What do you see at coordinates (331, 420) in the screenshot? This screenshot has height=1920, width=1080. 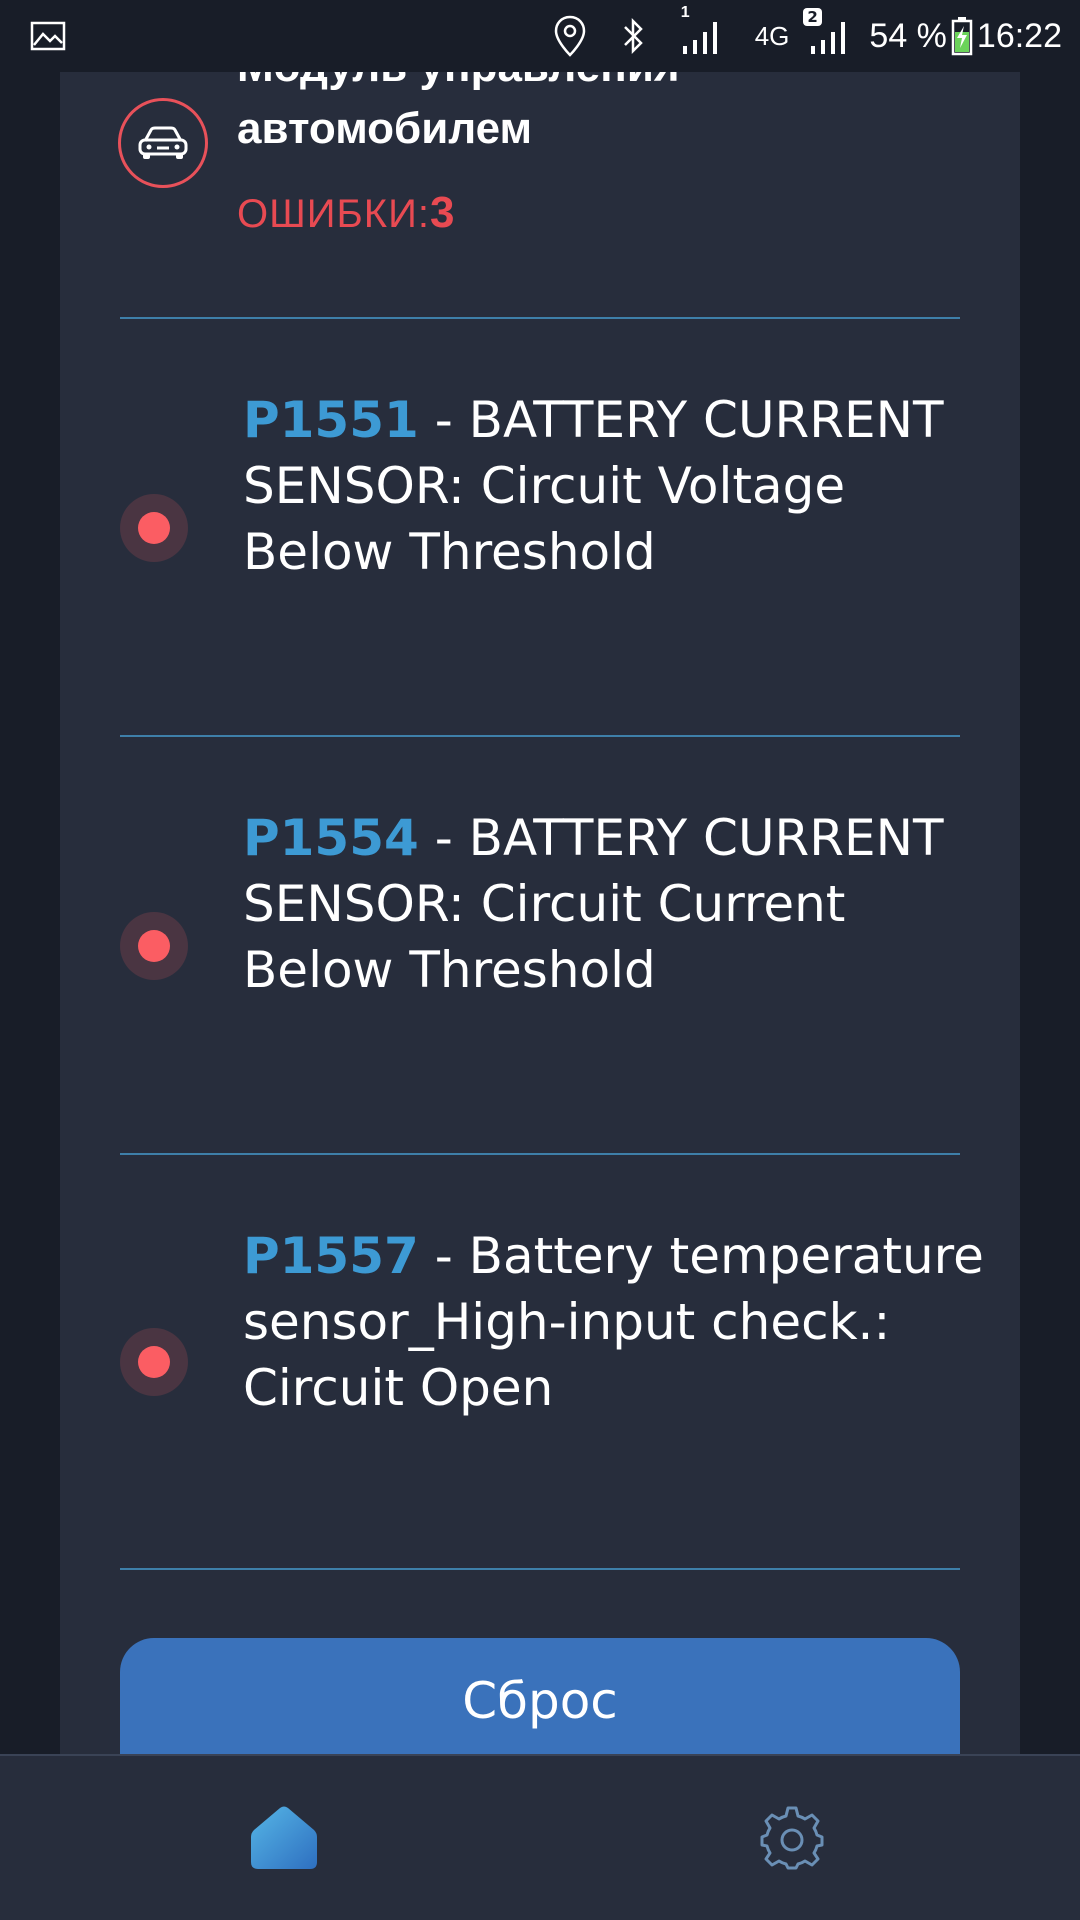 I see `error-code: P1551` at bounding box center [331, 420].